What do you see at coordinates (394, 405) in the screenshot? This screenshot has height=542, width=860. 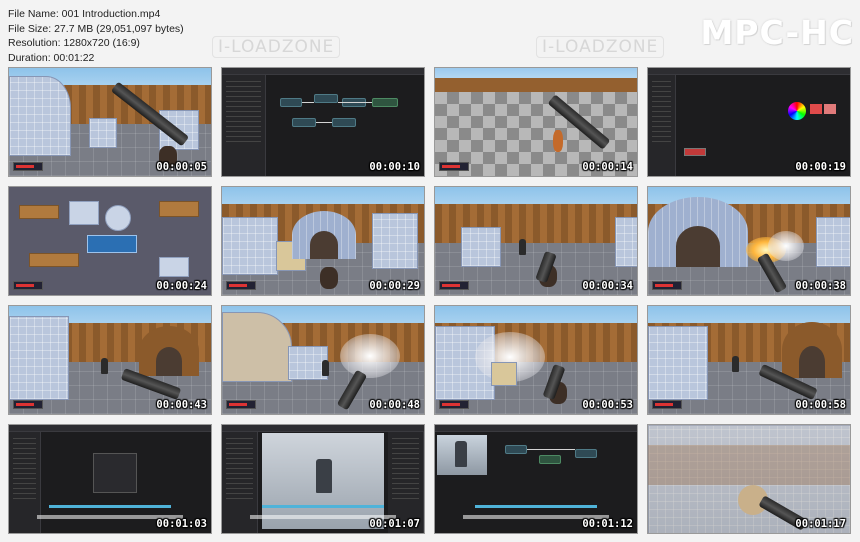 I see `timestamp: 00:00:48` at bounding box center [394, 405].